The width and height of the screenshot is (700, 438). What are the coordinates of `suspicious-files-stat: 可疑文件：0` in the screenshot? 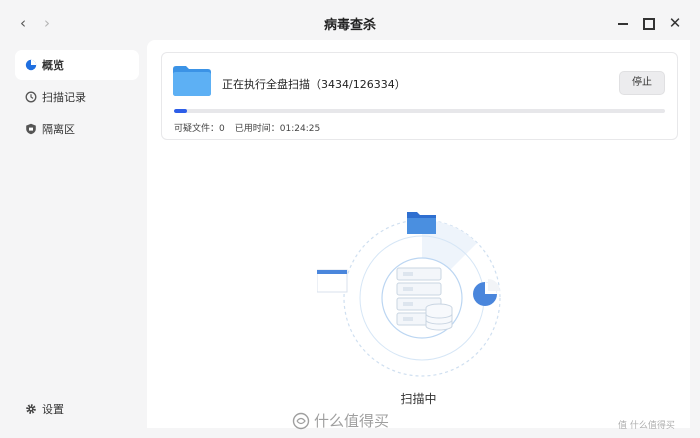 It's located at (199, 129).